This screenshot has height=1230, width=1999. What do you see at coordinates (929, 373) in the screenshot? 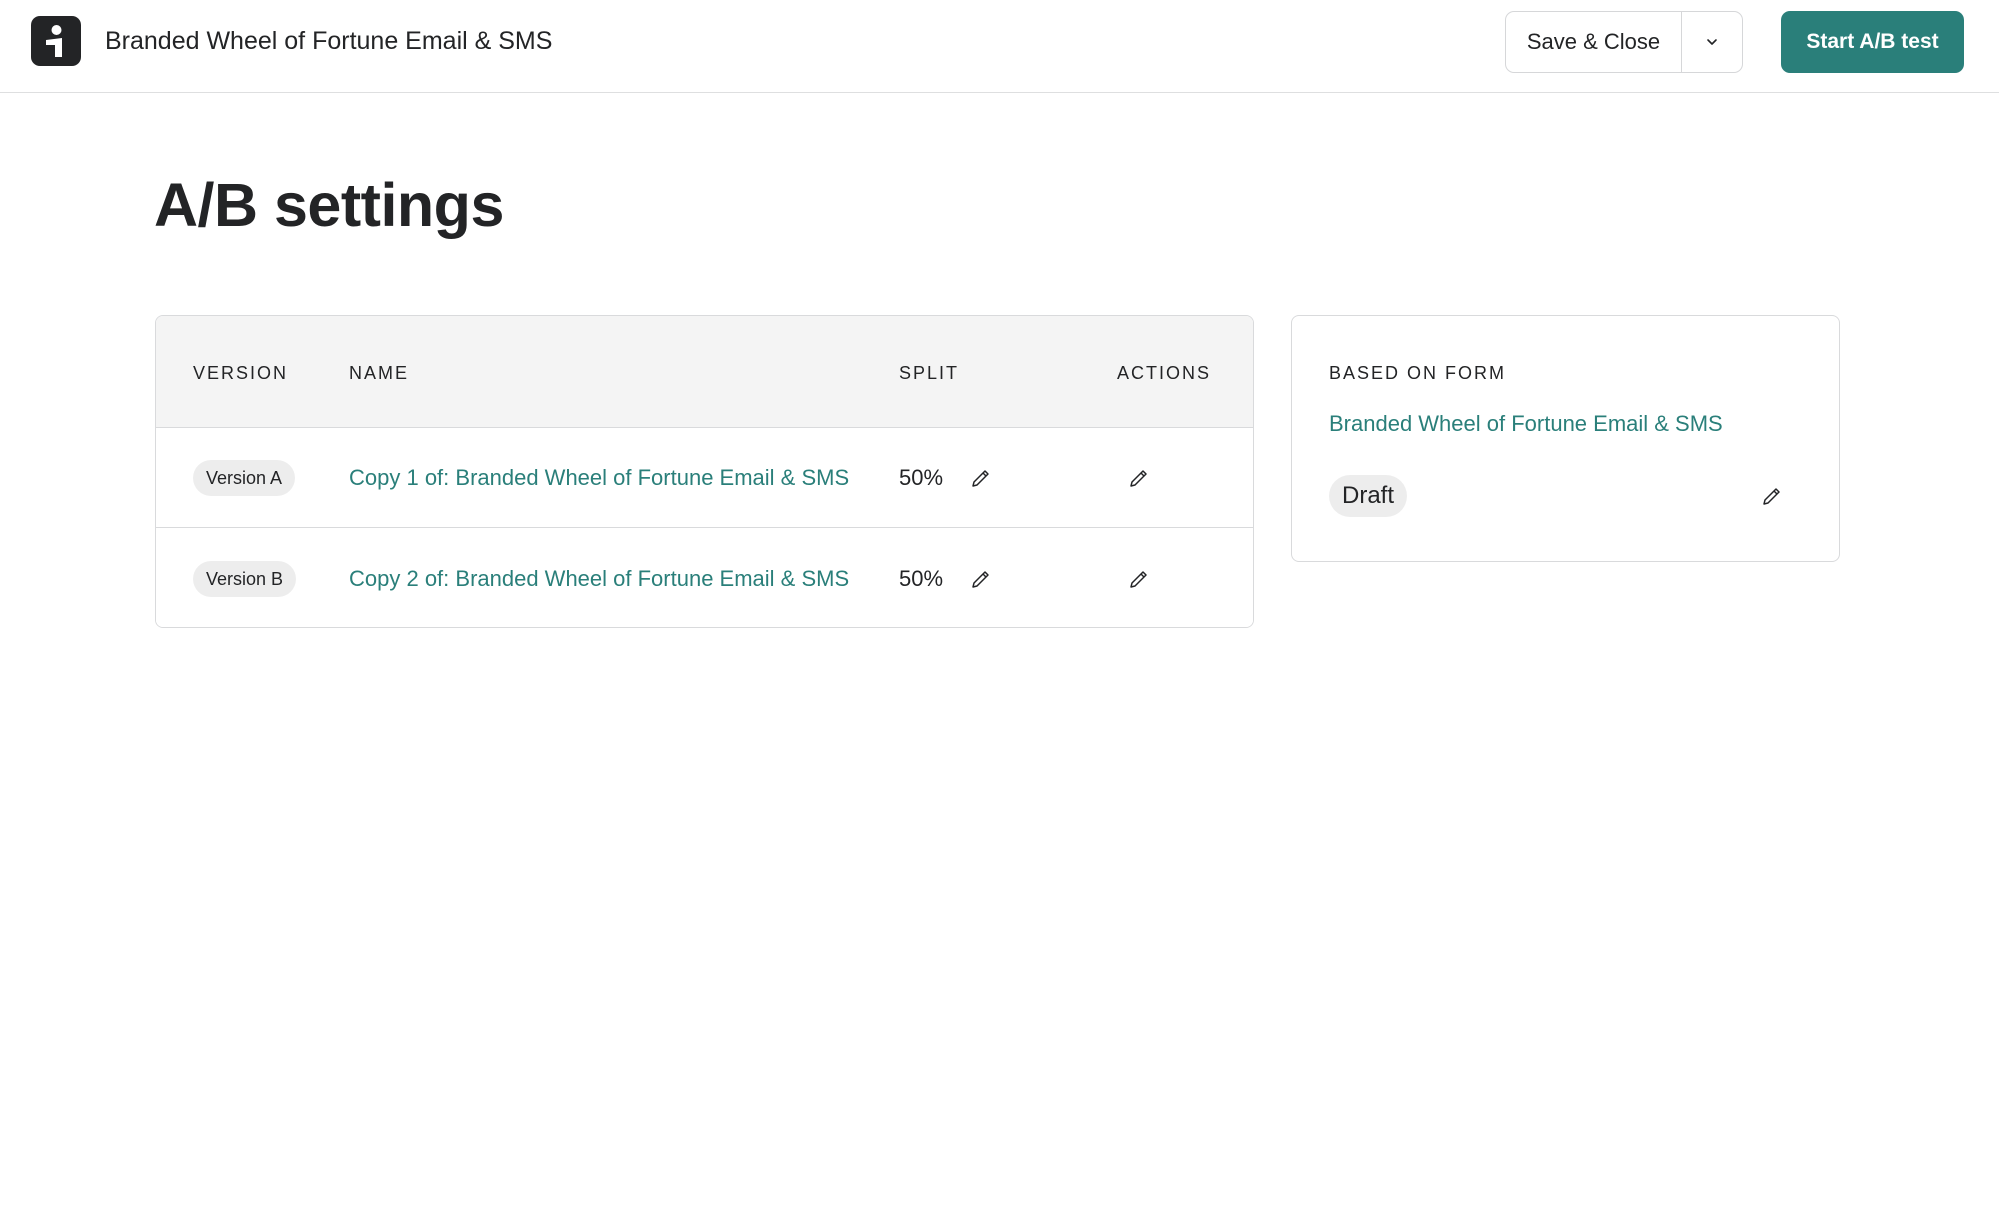
I see `column-header-split: SPLIT` at bounding box center [929, 373].